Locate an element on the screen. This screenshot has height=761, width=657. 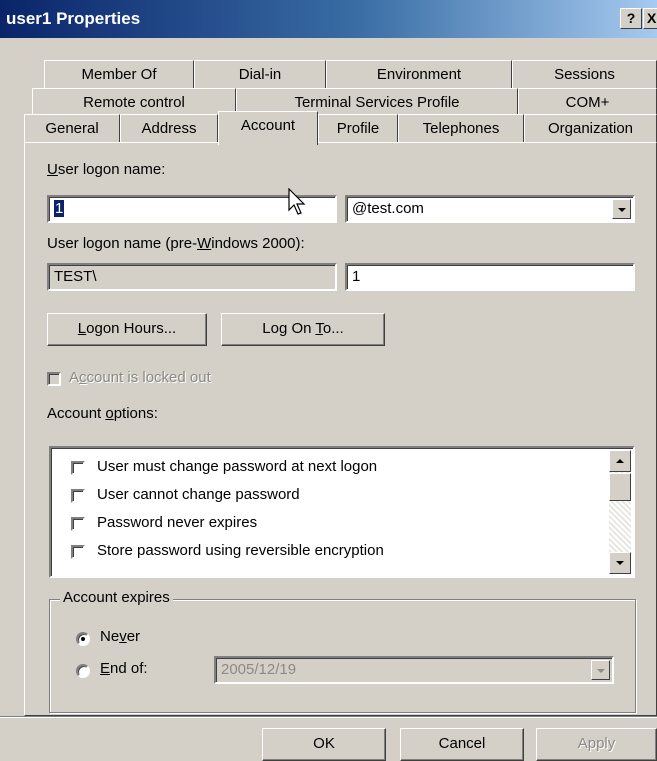
tab-environment: Environment is located at coordinates (419, 75).